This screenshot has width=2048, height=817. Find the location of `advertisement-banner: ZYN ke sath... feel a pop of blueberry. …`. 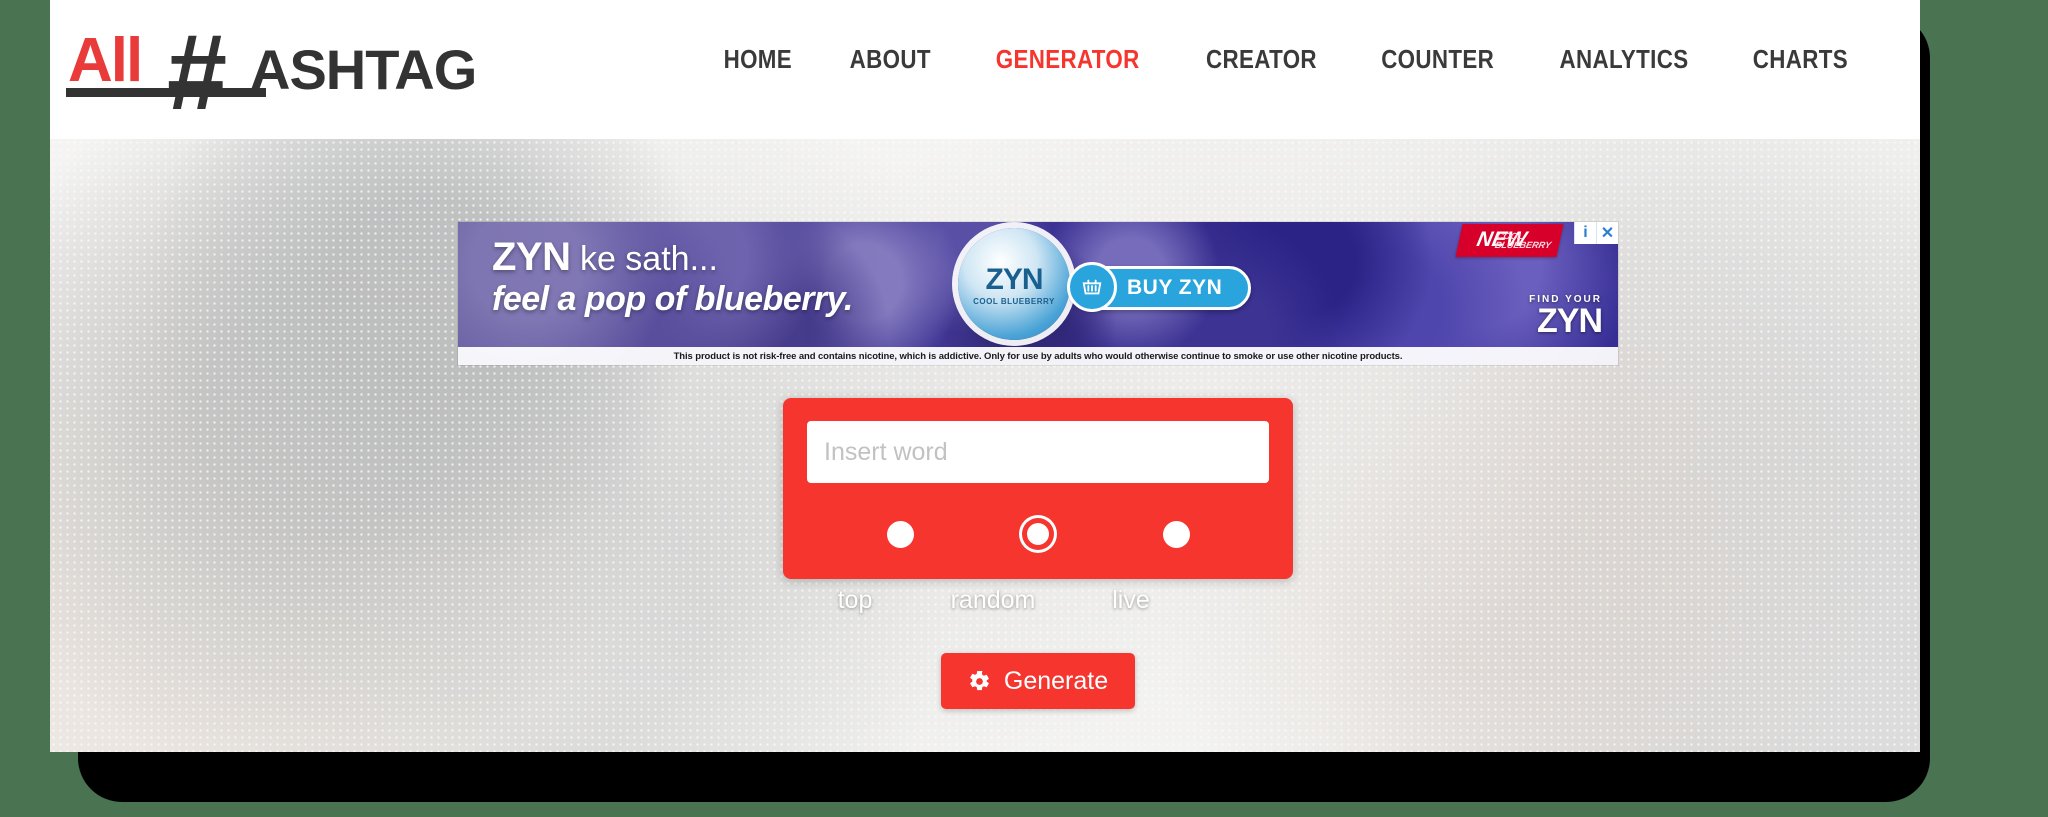

advertisement-banner: ZYN ke sath... feel a pop of blueberry. … is located at coordinates (1038, 293).